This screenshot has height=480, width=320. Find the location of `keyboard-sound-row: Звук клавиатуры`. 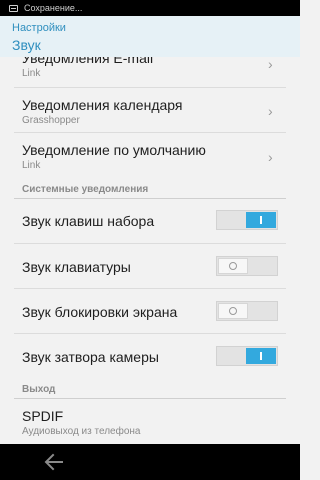

keyboard-sound-row: Звук клавиатуры is located at coordinates (150, 266).